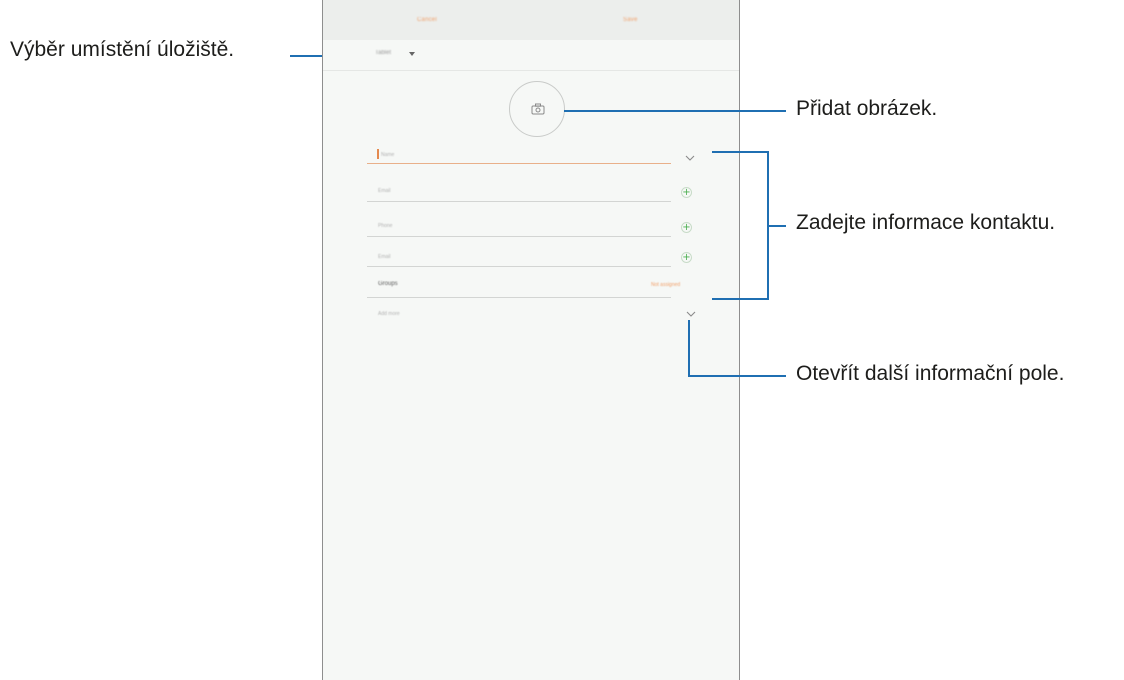 This screenshot has height=680, width=1124. Describe the element at coordinates (384, 191) in the screenshot. I see `email-field-1: Email` at that location.